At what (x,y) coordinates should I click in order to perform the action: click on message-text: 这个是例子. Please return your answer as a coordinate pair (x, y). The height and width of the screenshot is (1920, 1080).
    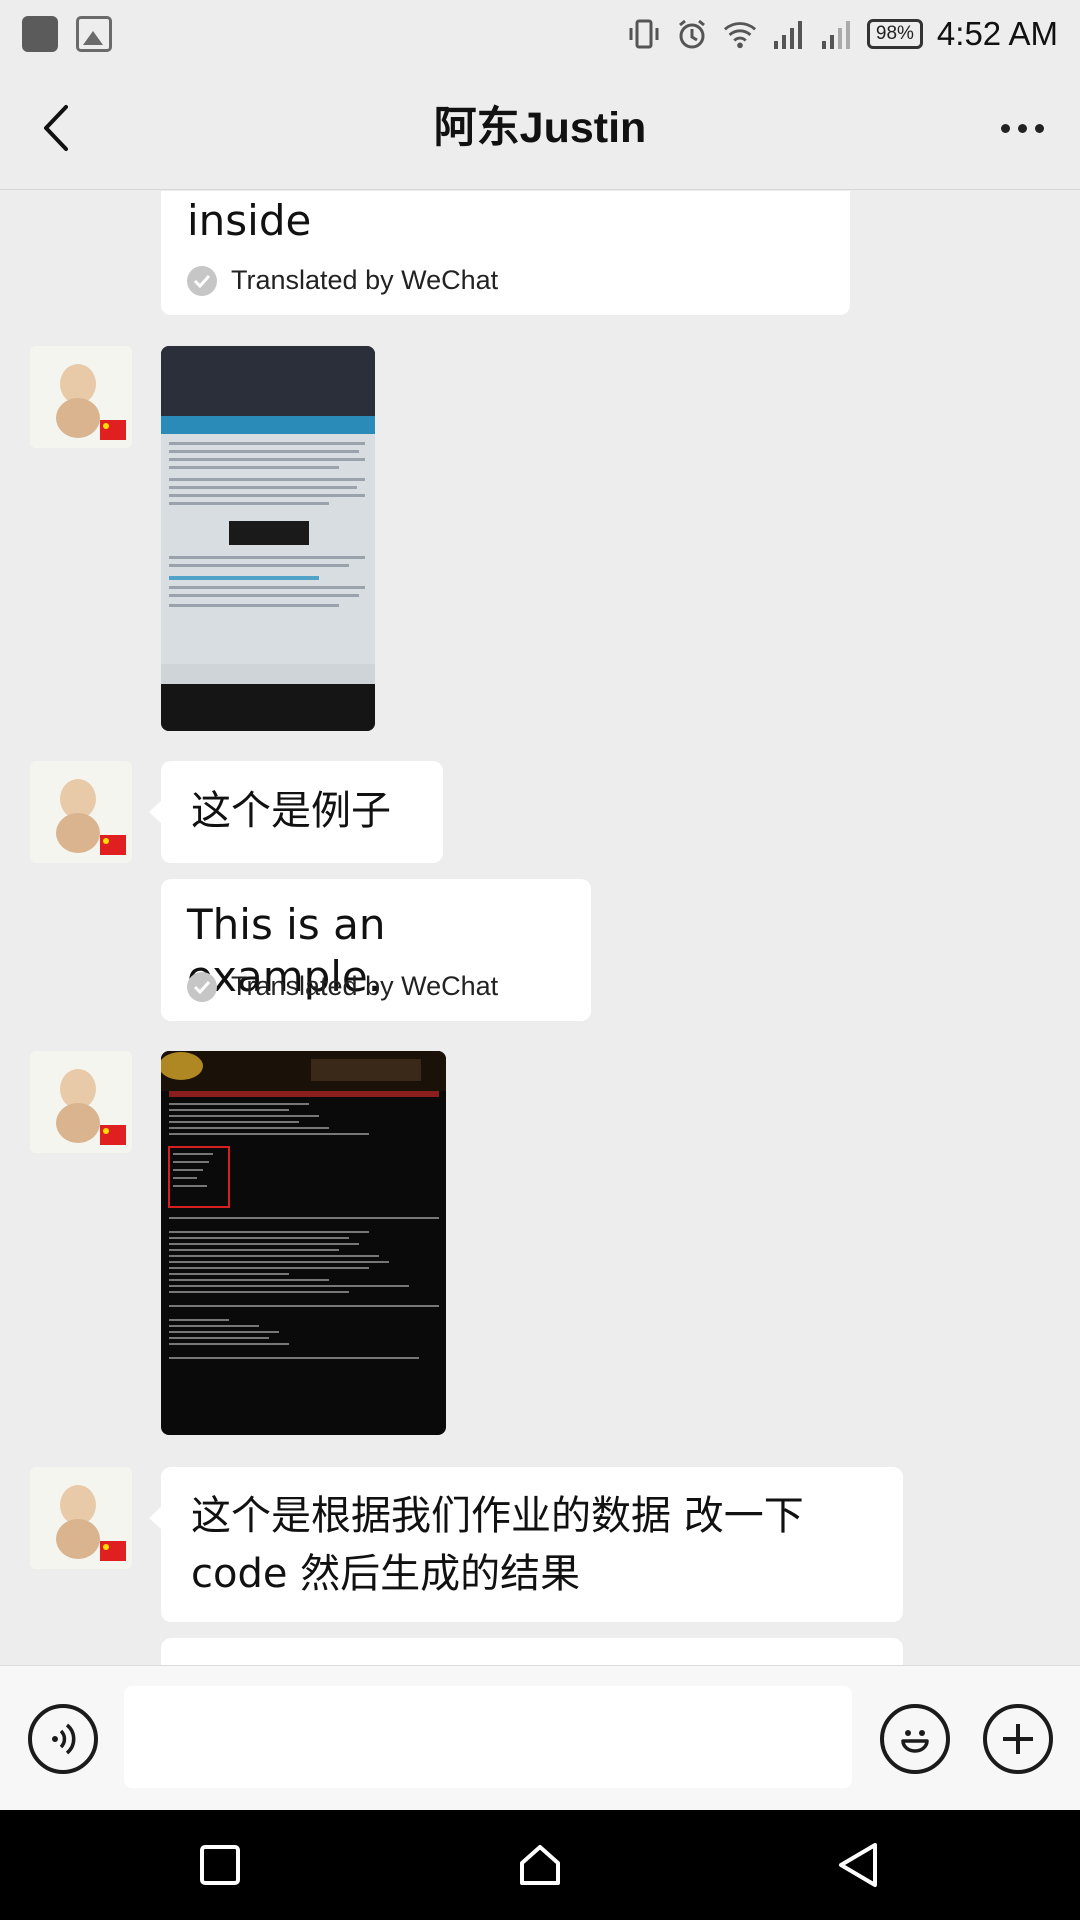
    Looking at the image, I should click on (291, 811).